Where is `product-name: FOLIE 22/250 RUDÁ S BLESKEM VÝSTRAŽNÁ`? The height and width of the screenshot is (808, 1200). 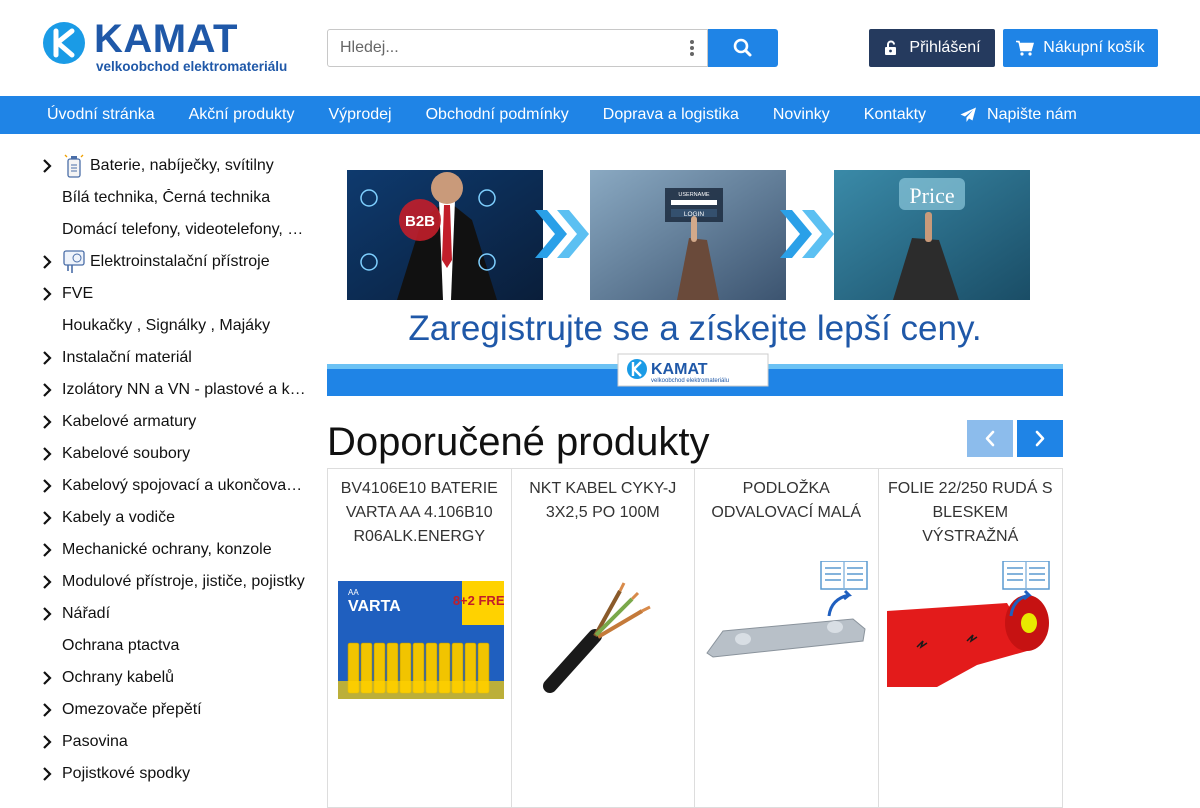 product-name: FOLIE 22/250 RUDÁ S BLESKEM VÝSTRAŽNÁ is located at coordinates (971, 513).